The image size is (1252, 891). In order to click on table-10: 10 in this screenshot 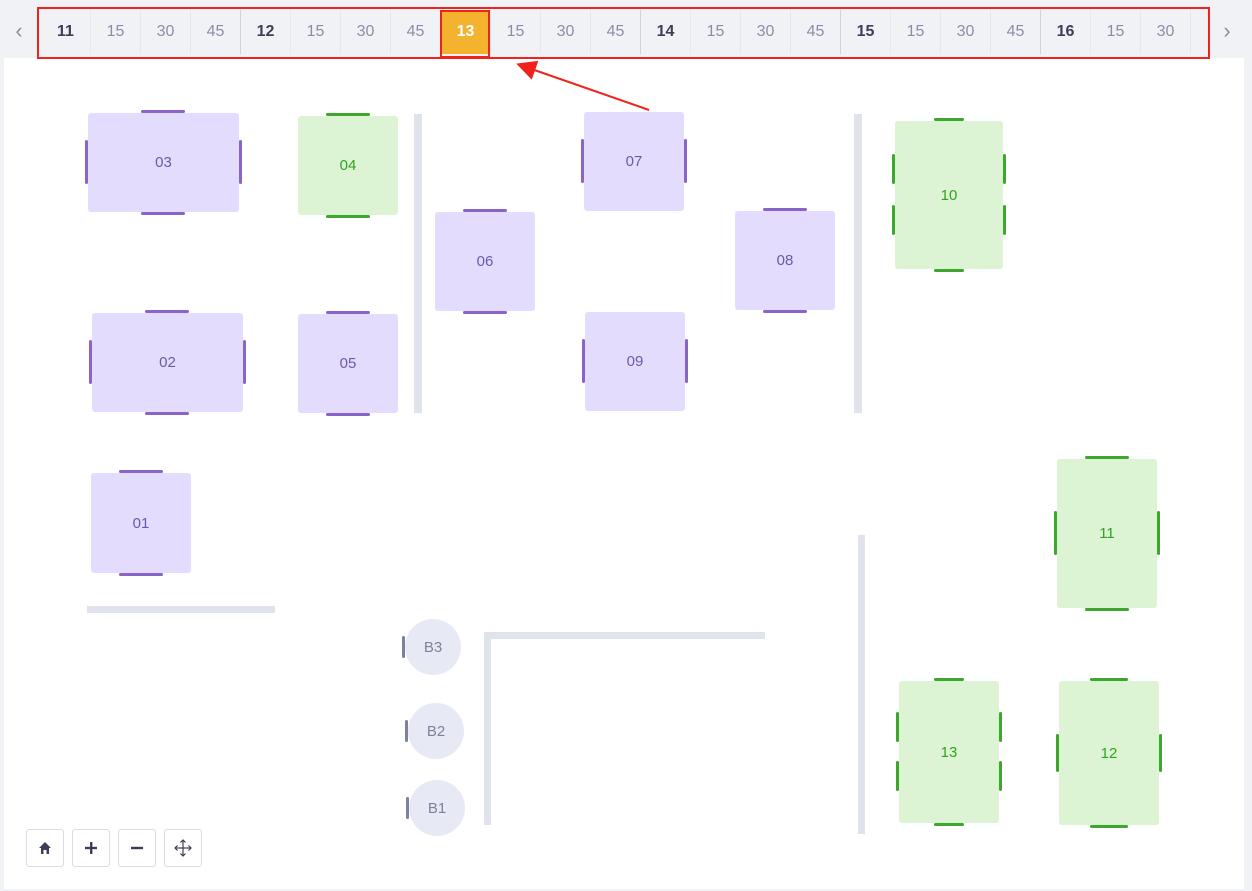, I will do `click(949, 195)`.